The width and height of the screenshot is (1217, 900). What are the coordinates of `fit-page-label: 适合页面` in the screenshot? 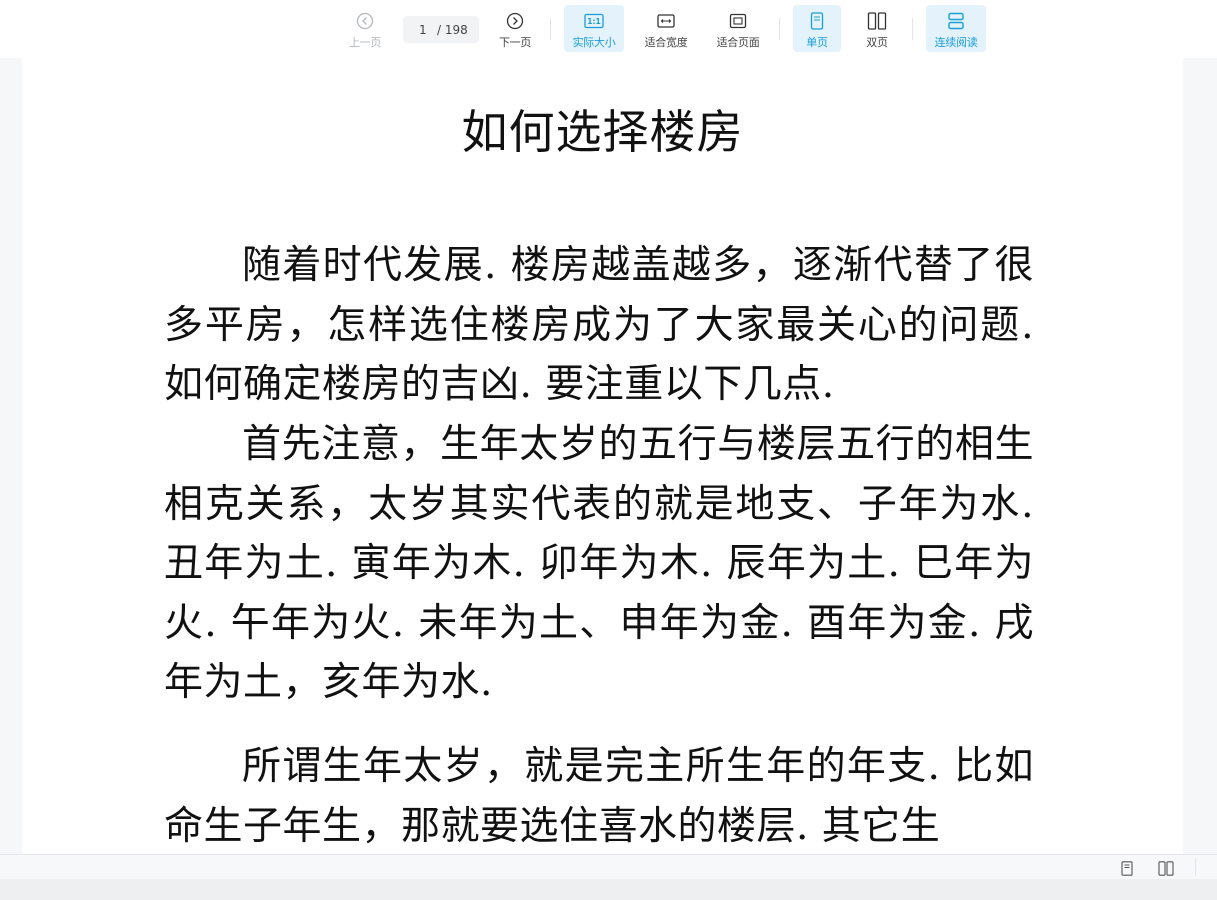 It's located at (738, 42).